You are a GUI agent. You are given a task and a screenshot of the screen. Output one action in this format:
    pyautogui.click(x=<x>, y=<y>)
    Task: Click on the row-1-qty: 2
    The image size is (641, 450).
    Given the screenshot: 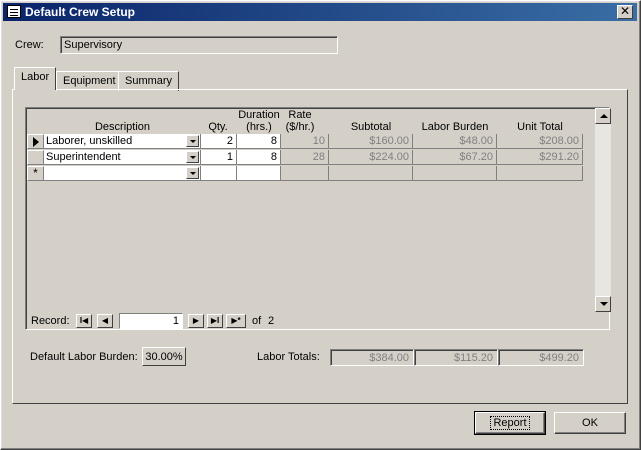 What is the action you would take?
    pyautogui.click(x=219, y=141)
    